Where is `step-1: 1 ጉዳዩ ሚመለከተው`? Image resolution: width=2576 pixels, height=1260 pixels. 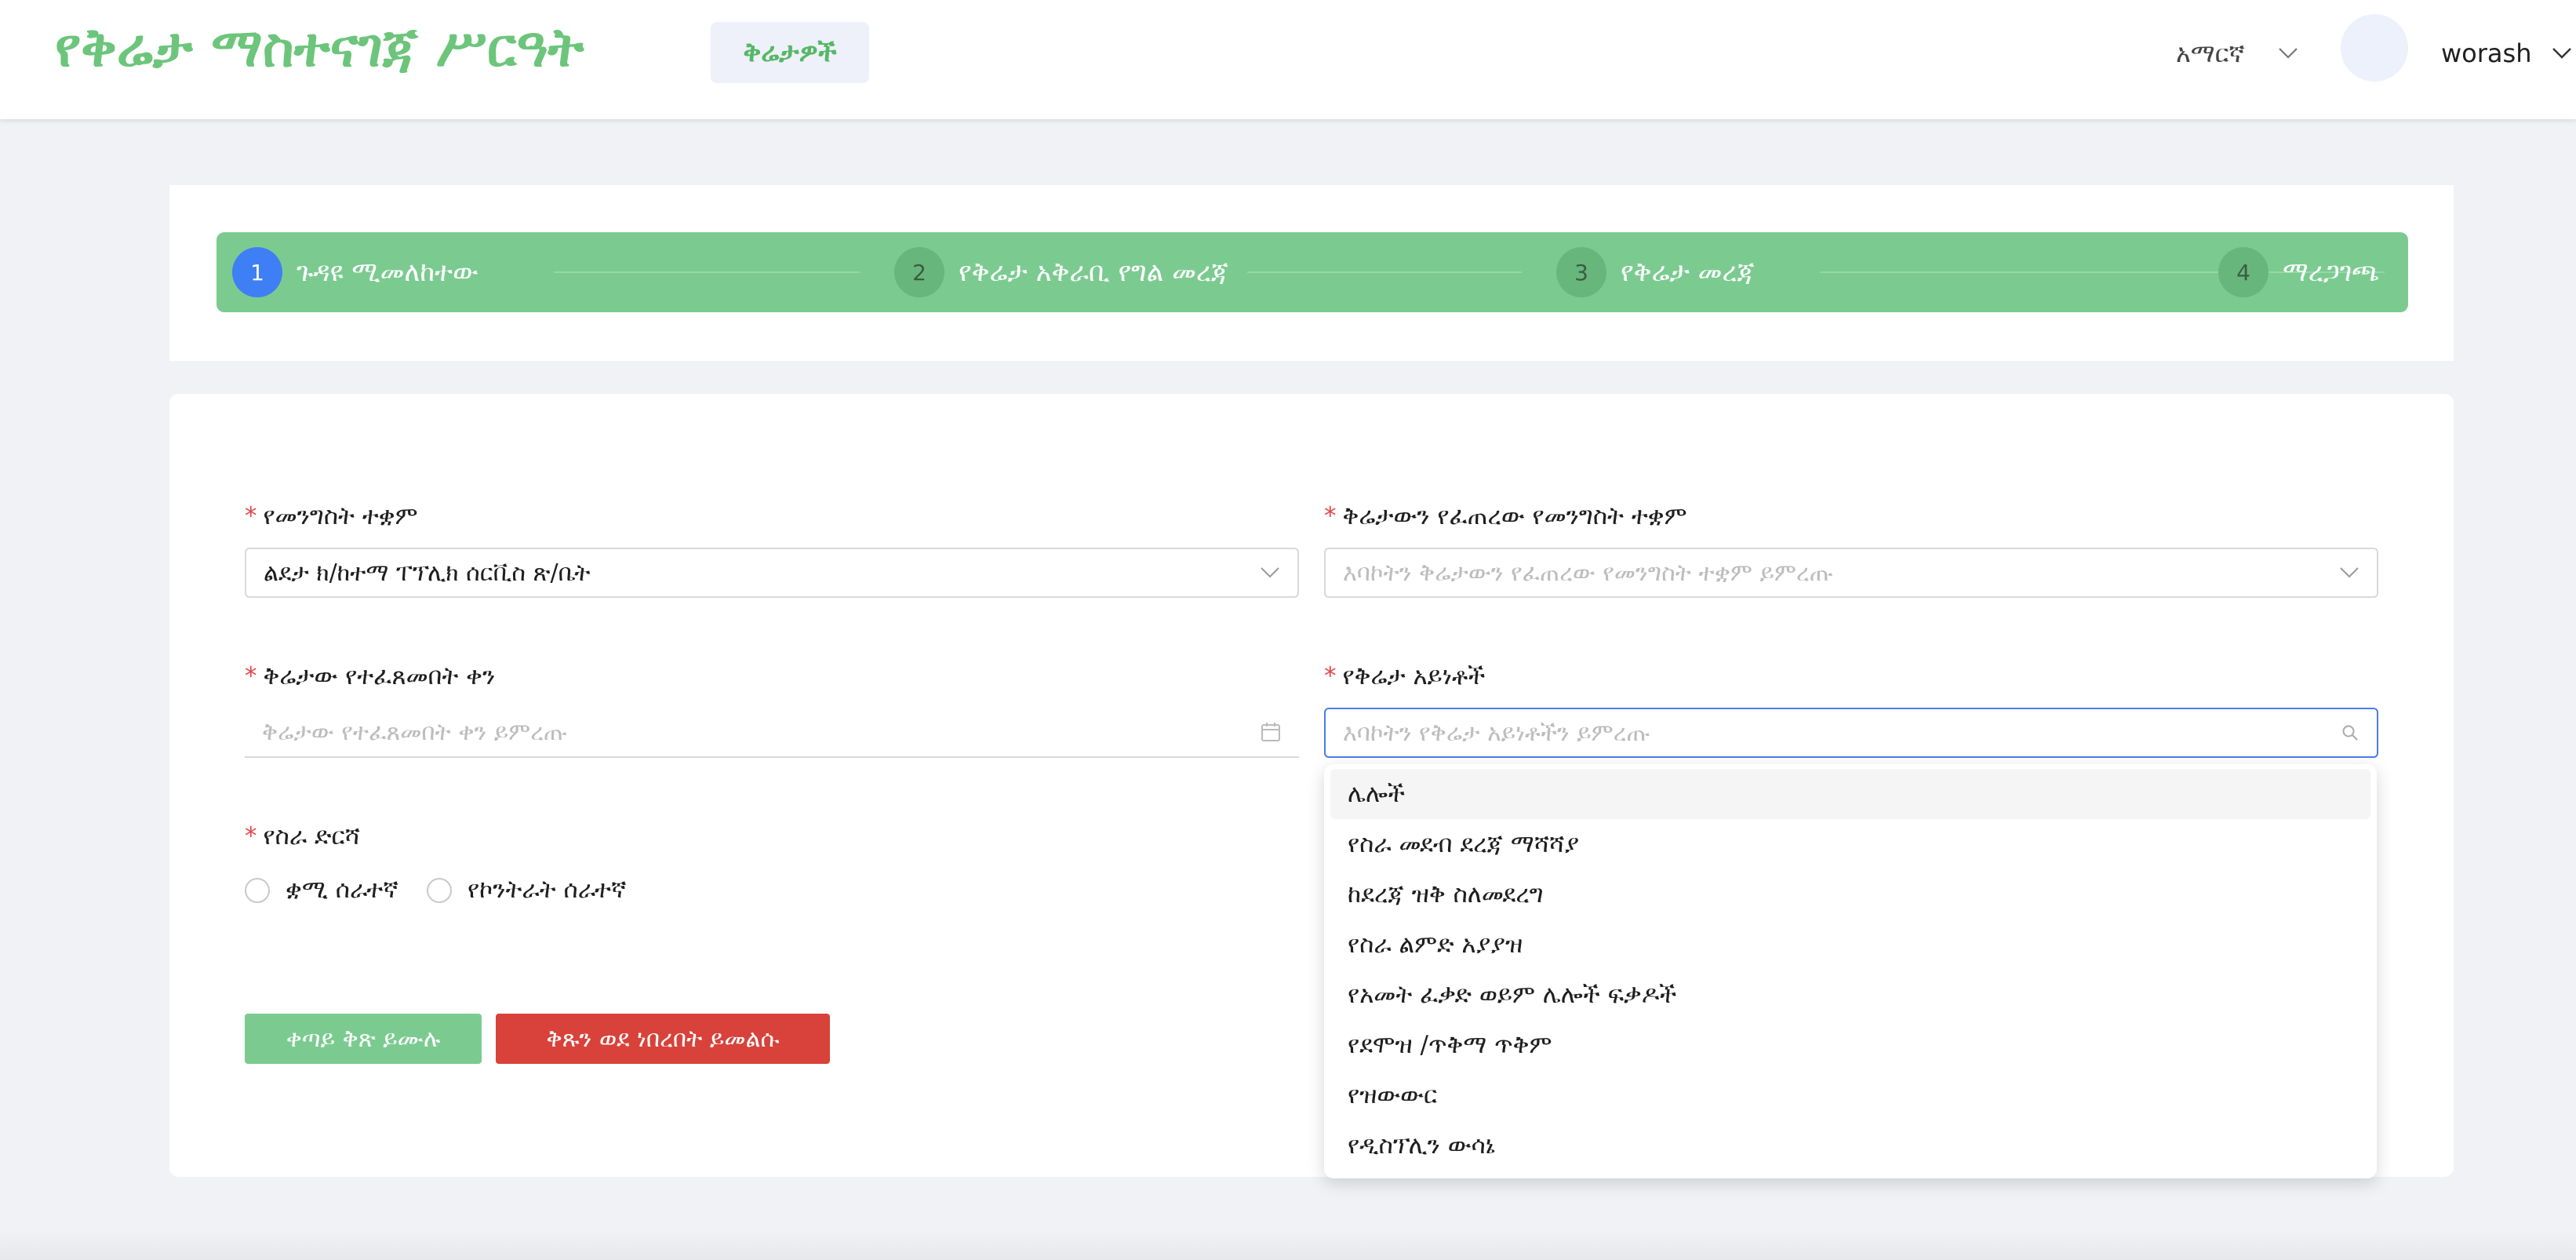
step-1: 1 ጉዳዩ ሚመለከተው is located at coordinates (355, 272).